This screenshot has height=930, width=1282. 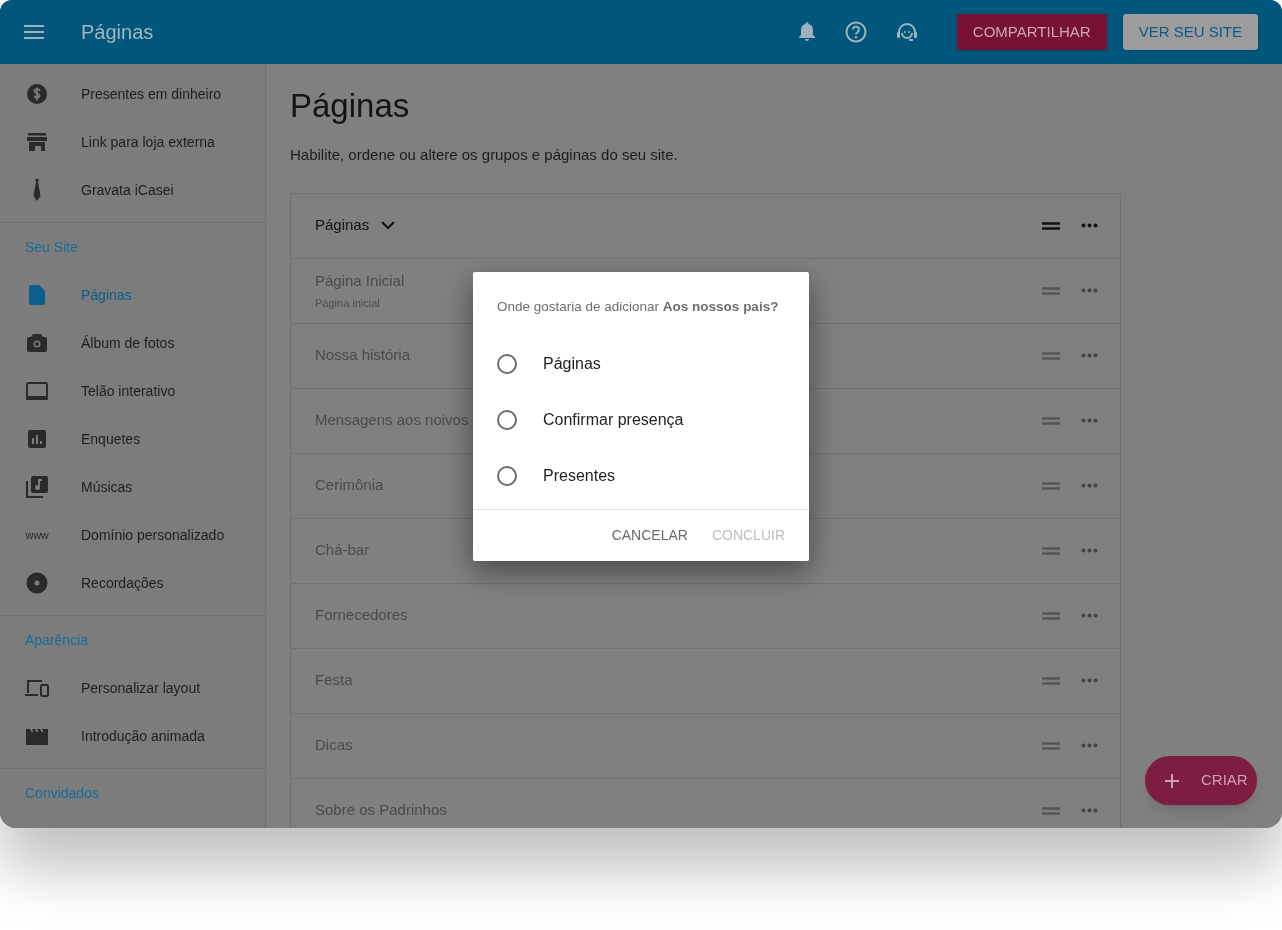 What do you see at coordinates (57, 640) in the screenshot?
I see `section-label: Aparência` at bounding box center [57, 640].